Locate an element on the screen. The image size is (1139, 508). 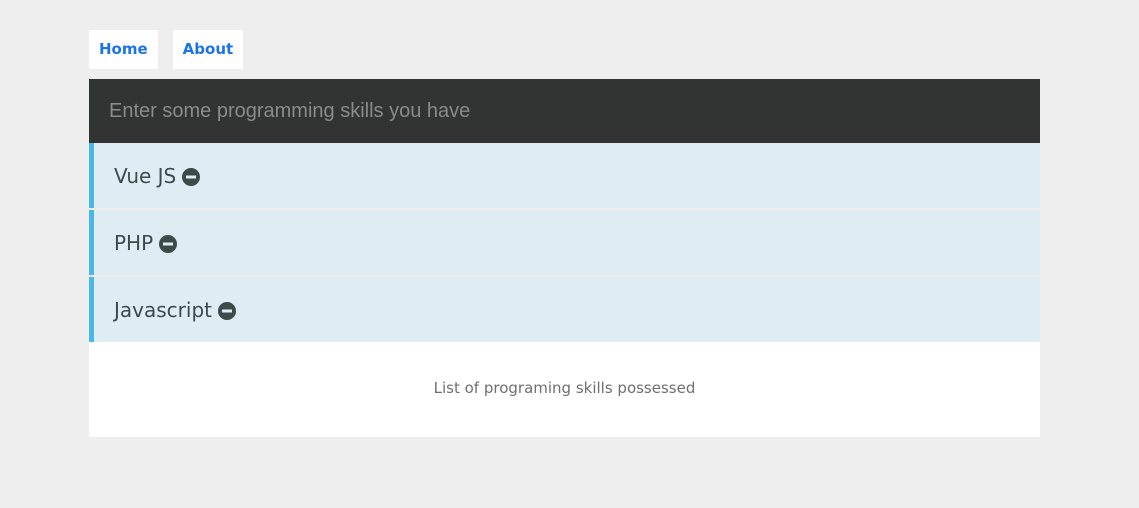
skill-item-javascript: Javascript is located at coordinates (564, 309).